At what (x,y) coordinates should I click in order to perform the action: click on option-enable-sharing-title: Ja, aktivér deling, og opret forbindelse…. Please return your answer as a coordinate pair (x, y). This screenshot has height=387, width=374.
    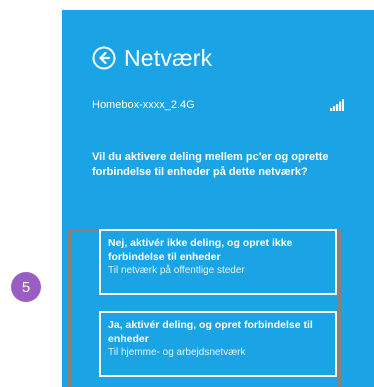
    Looking at the image, I should click on (210, 332).